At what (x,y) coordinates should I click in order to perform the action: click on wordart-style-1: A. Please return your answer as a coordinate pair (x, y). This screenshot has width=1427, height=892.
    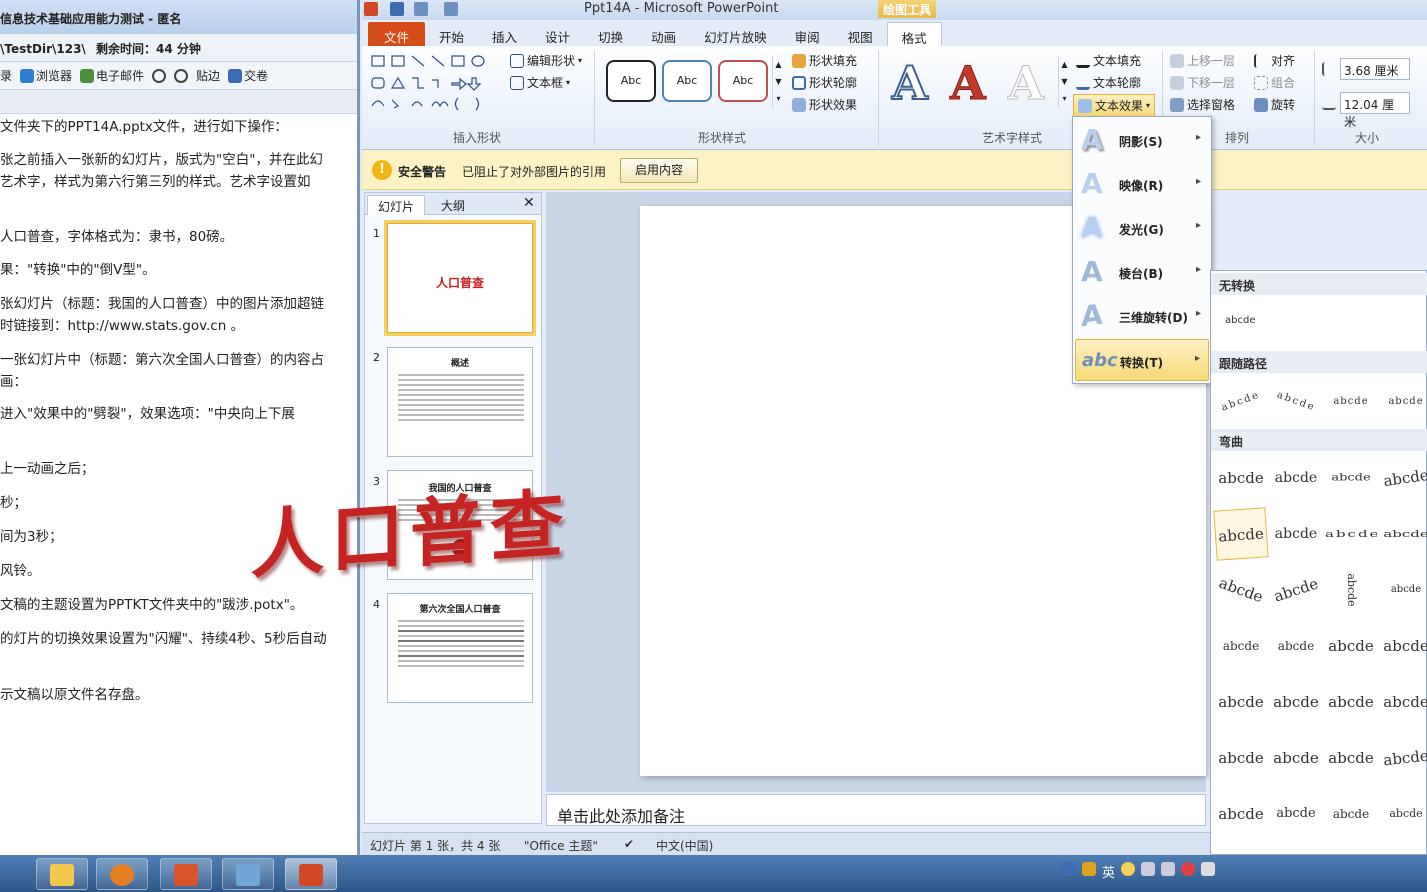
    Looking at the image, I should click on (910, 83).